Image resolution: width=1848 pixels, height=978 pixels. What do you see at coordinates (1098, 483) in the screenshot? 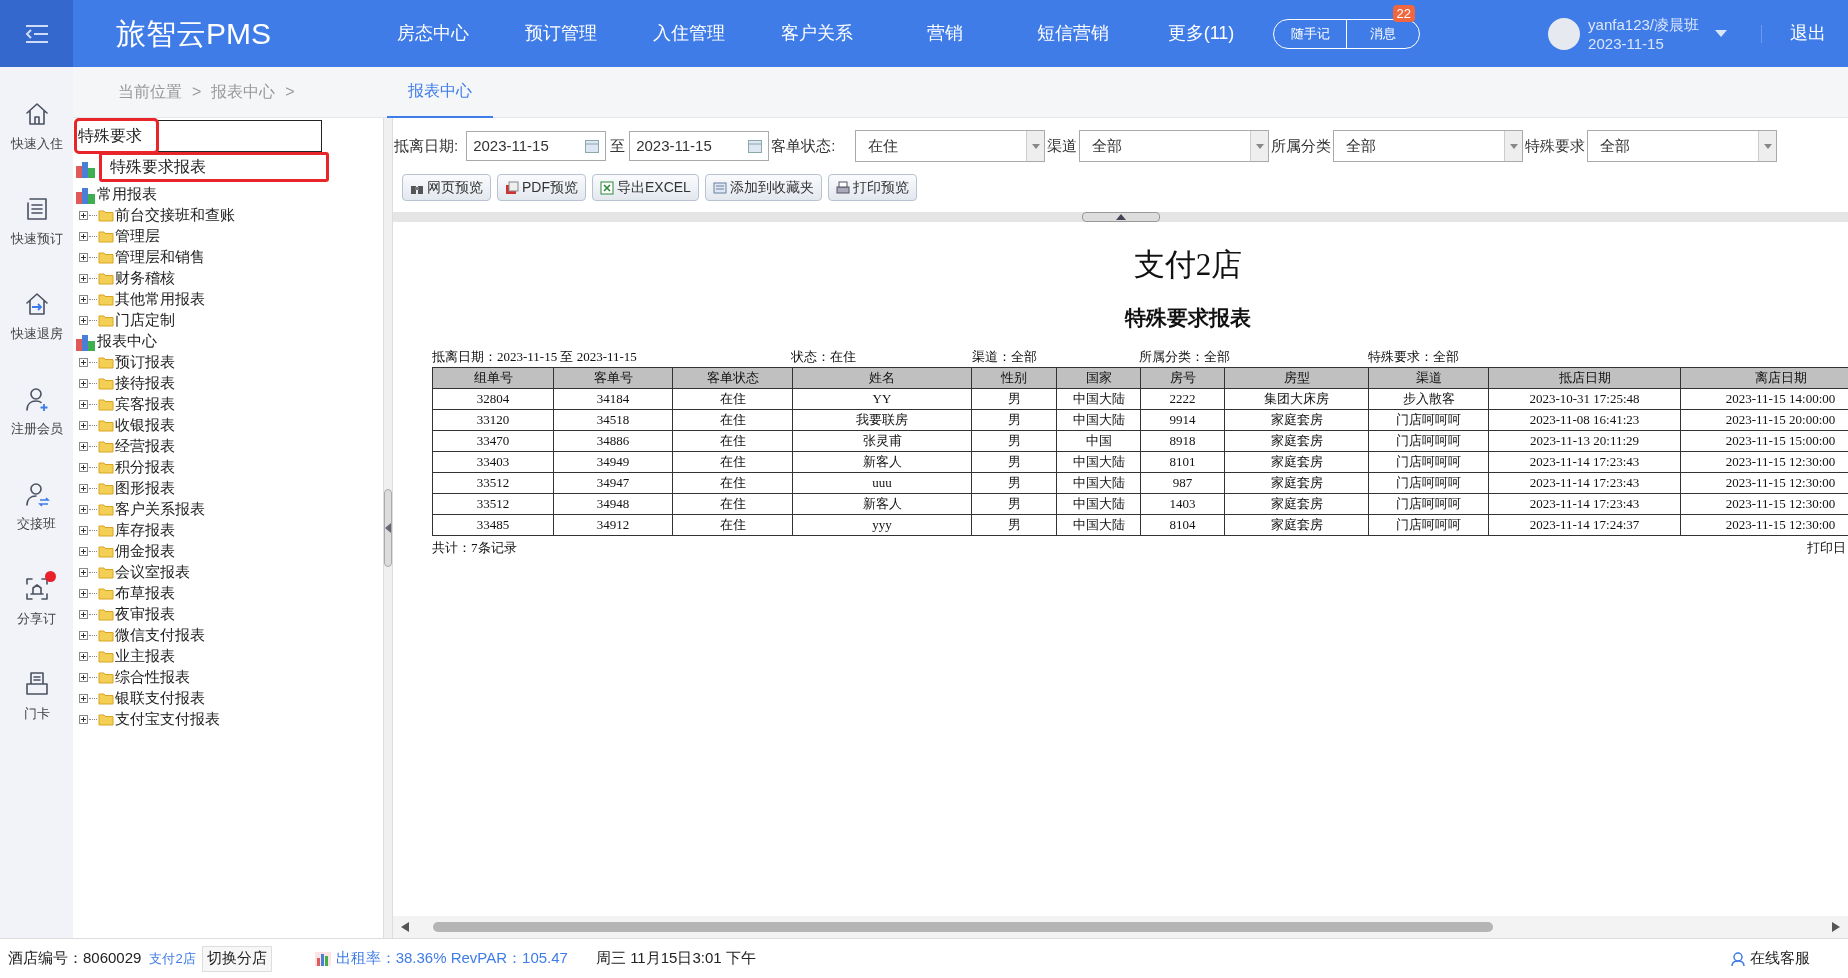
I see `table-cell: 中国大陆` at bounding box center [1098, 483].